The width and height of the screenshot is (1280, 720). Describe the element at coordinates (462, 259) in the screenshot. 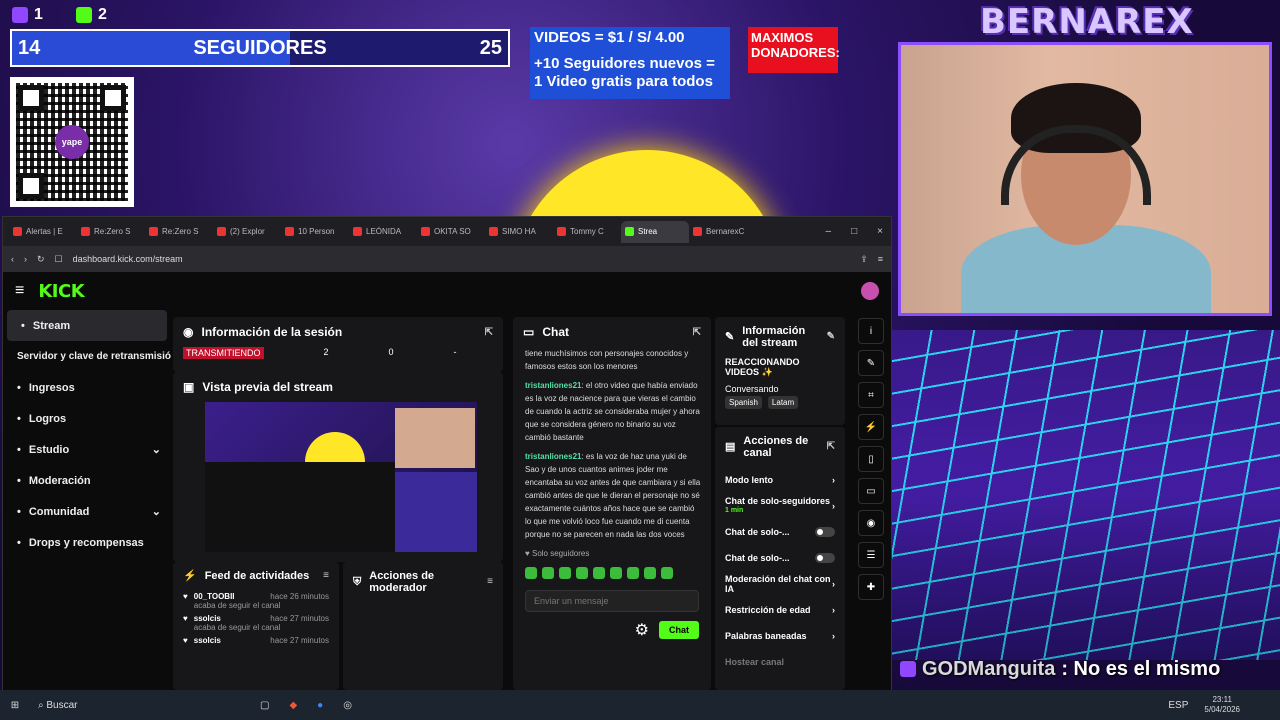

I see `url-field: dashboard.kick.com/stream` at that location.